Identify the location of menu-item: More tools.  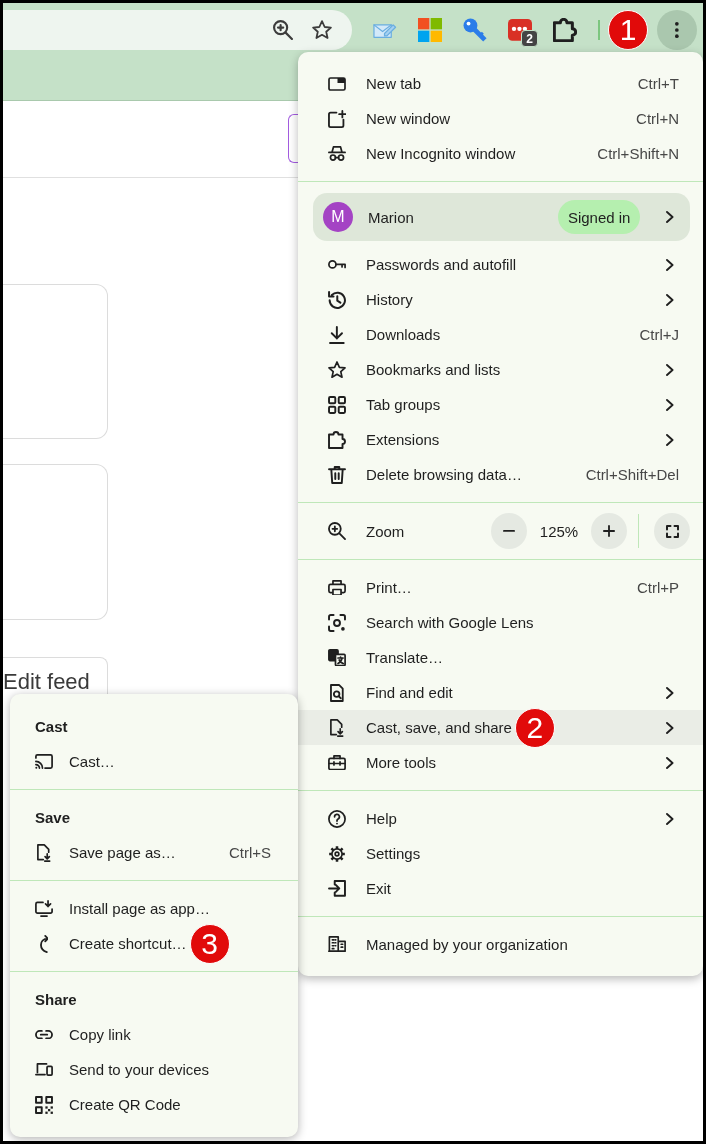
(500, 762).